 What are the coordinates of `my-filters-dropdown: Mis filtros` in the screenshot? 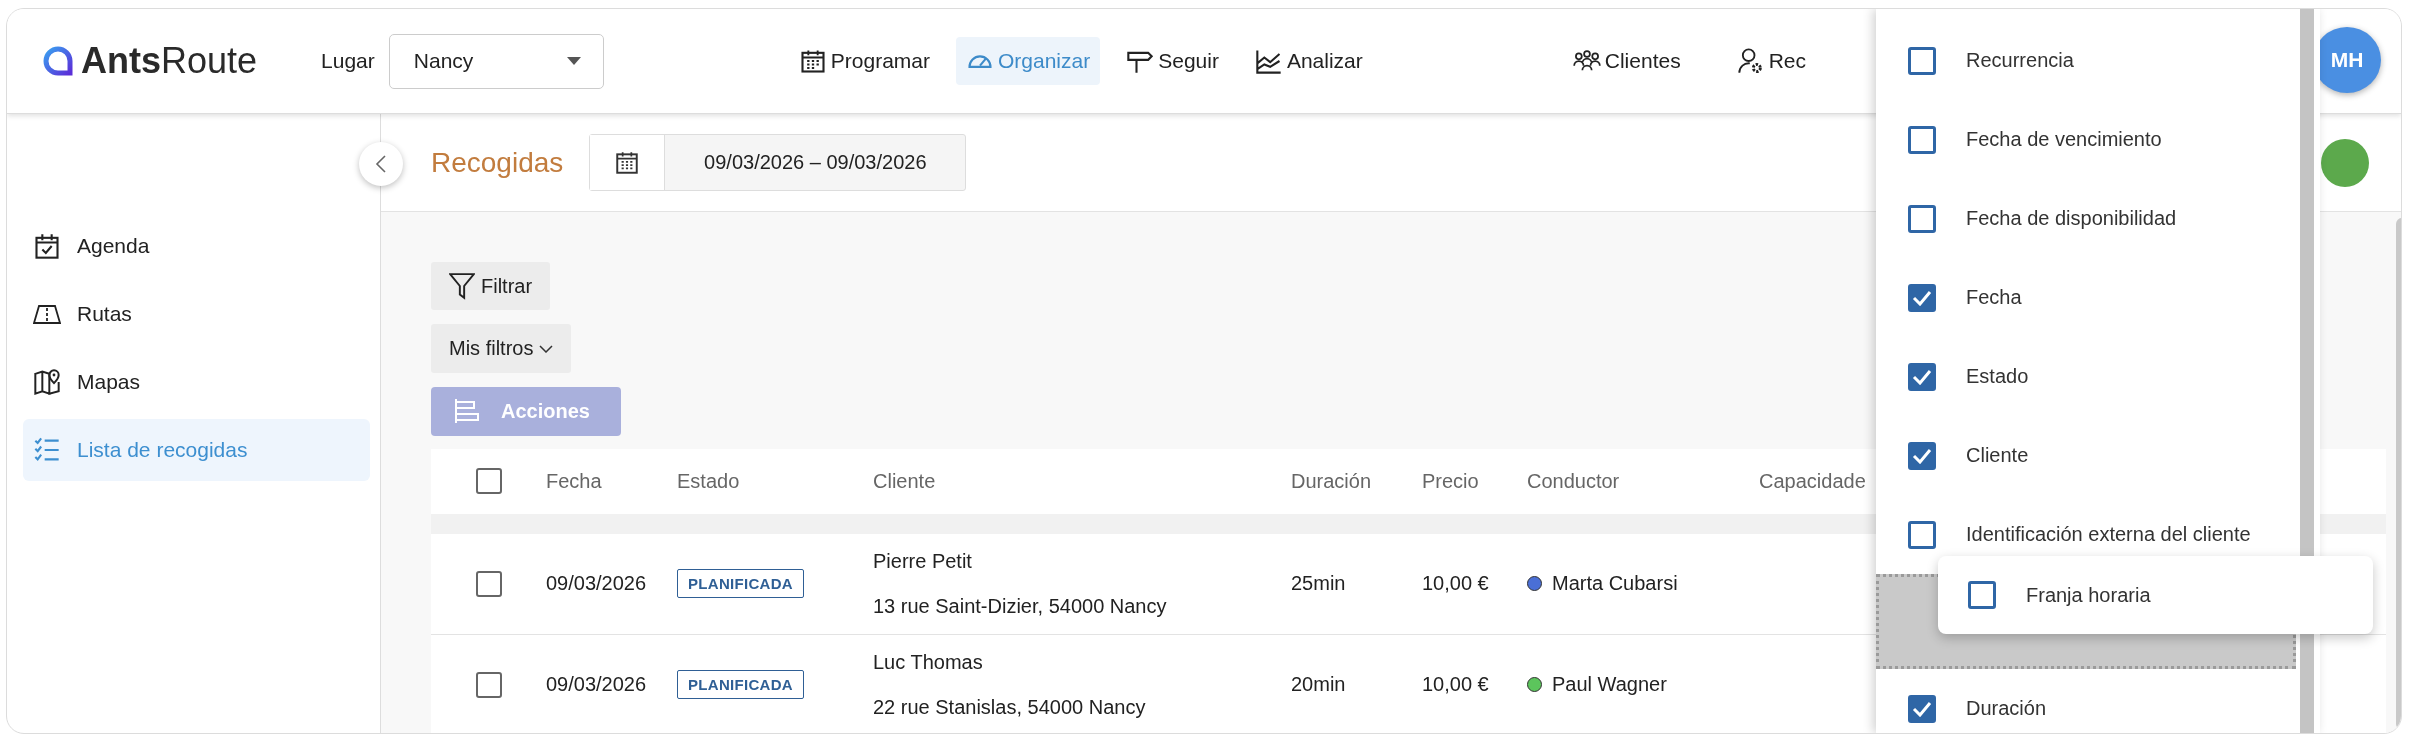 It's located at (501, 348).